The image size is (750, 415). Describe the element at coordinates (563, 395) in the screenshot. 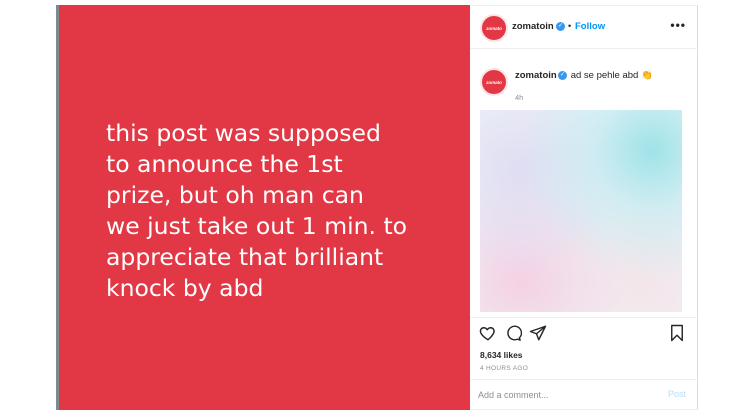

I see `comment-input` at that location.